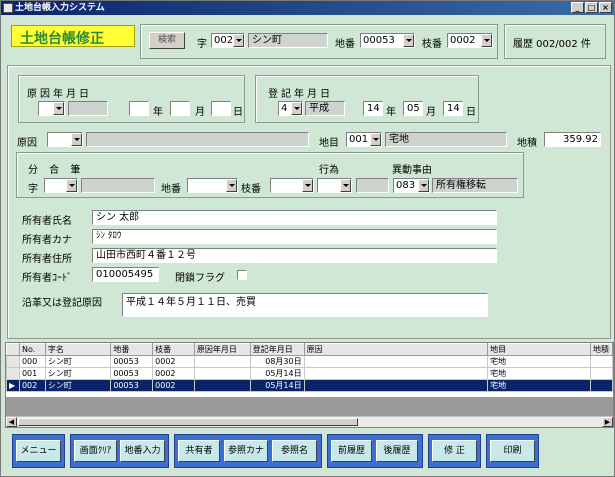 The height and width of the screenshot is (477, 615). I want to click on grid-header-row: No. 字名 地番 枝番 原因年月日 登記年月日 原因 地目 地積, so click(309, 349).